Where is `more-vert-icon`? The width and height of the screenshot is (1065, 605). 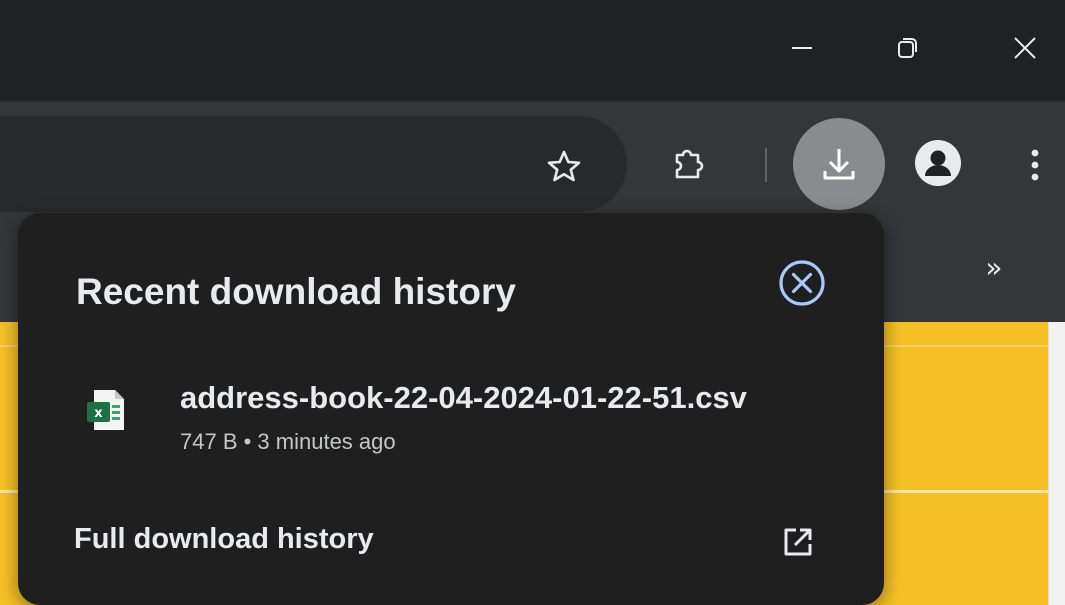 more-vert-icon is located at coordinates (1035, 165).